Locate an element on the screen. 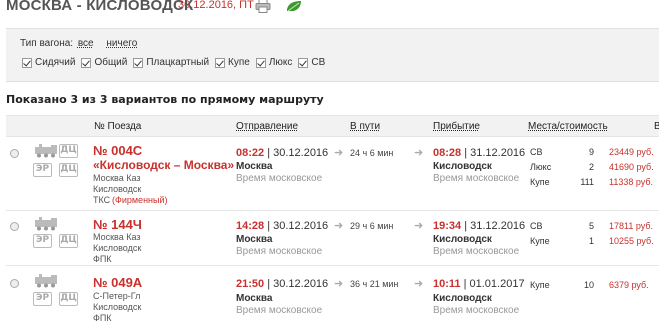  col-train: № Поезда is located at coordinates (118, 126).